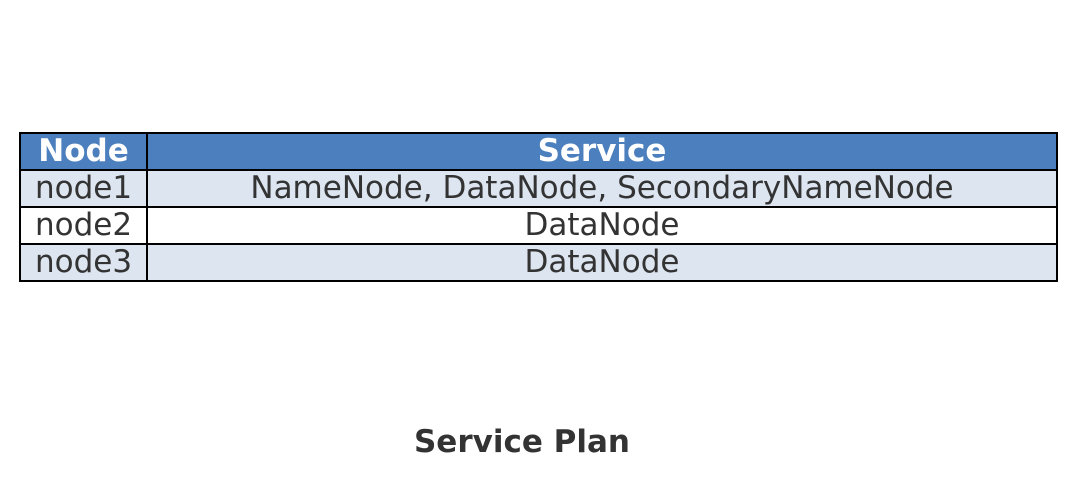 The height and width of the screenshot is (482, 1074). What do you see at coordinates (83, 262) in the screenshot?
I see `node-cell: node3` at bounding box center [83, 262].